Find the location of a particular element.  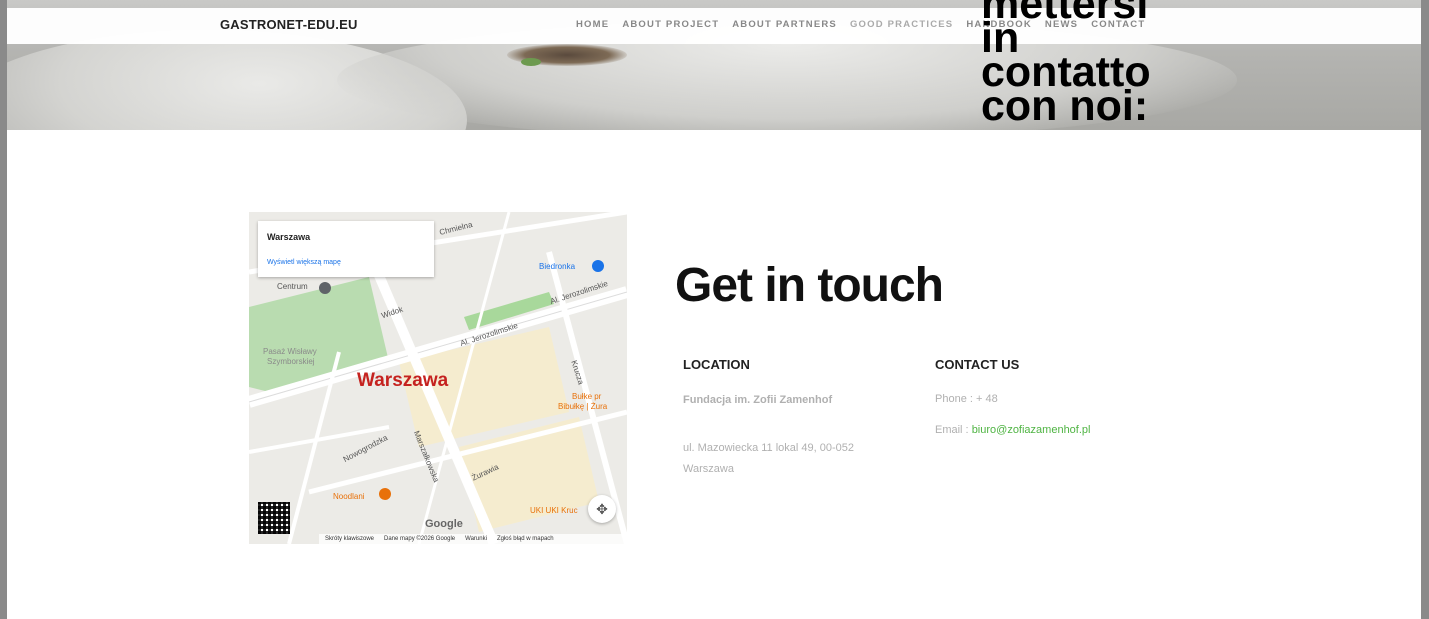

map-place-noodlani: Noodlani is located at coordinates (349, 496).